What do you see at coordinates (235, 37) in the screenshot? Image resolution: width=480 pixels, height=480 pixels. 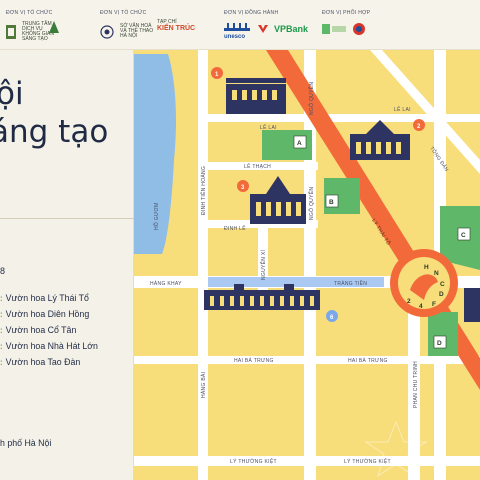 I see `unesco-wordmark: unesco` at bounding box center [235, 37].